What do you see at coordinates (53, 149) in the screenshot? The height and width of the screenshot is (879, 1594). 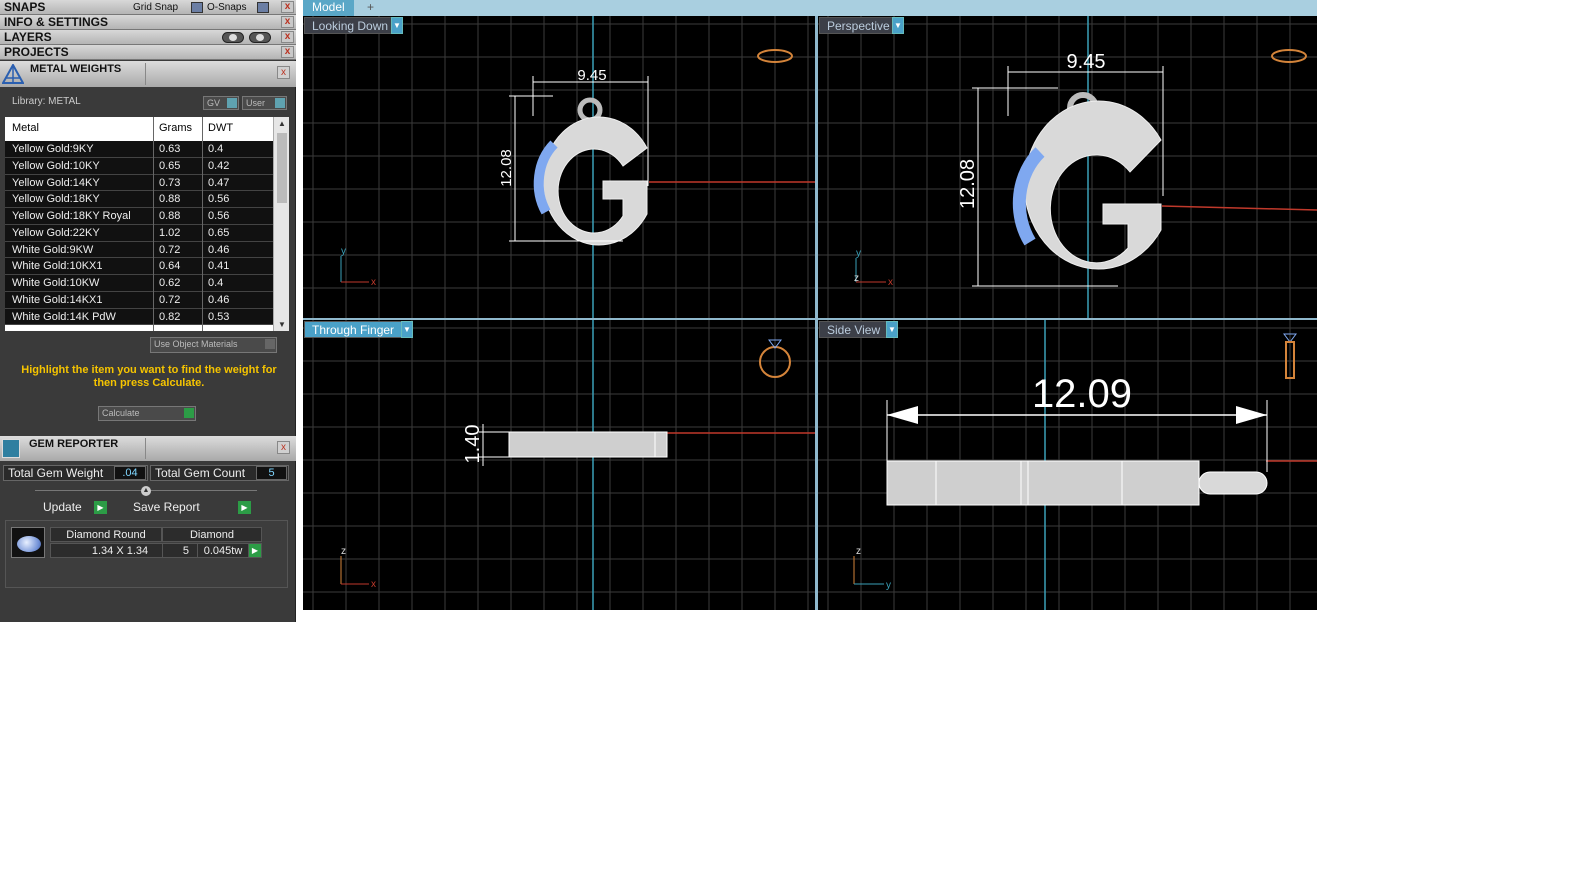 I see `metal-name-cell: Yellow Gold:9KY` at bounding box center [53, 149].